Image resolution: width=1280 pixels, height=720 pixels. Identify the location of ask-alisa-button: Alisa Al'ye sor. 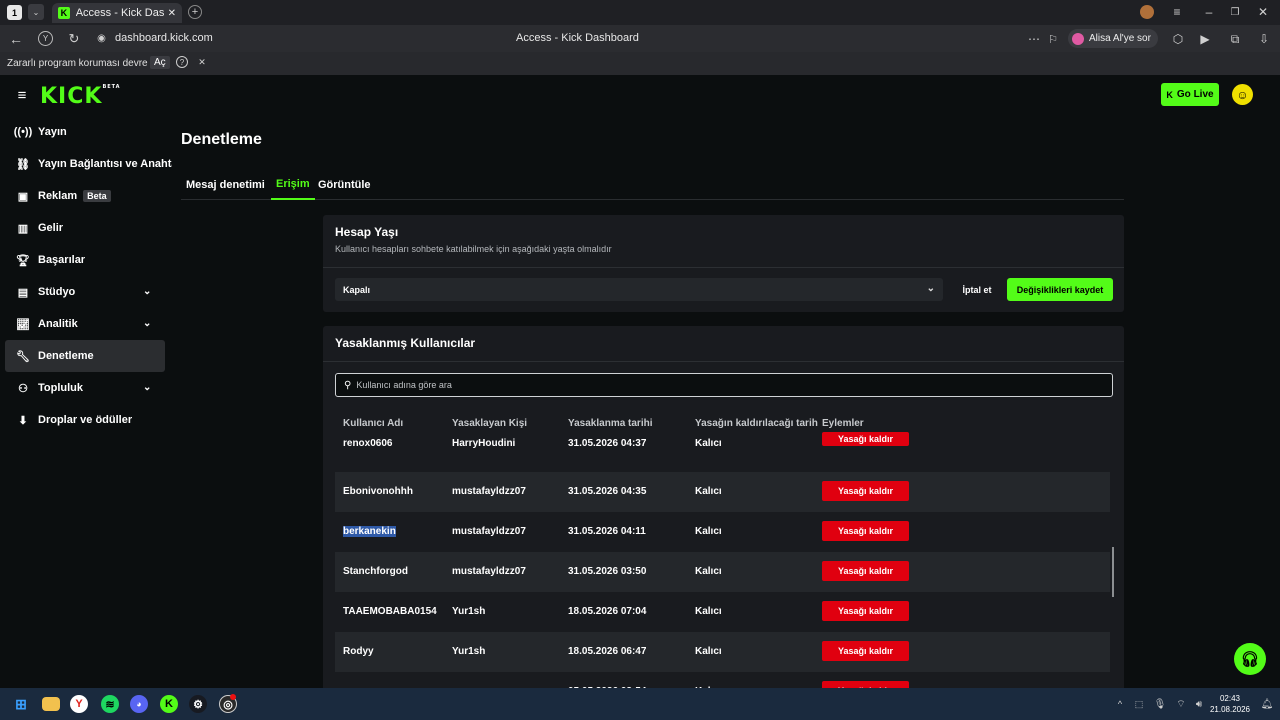
(1113, 38).